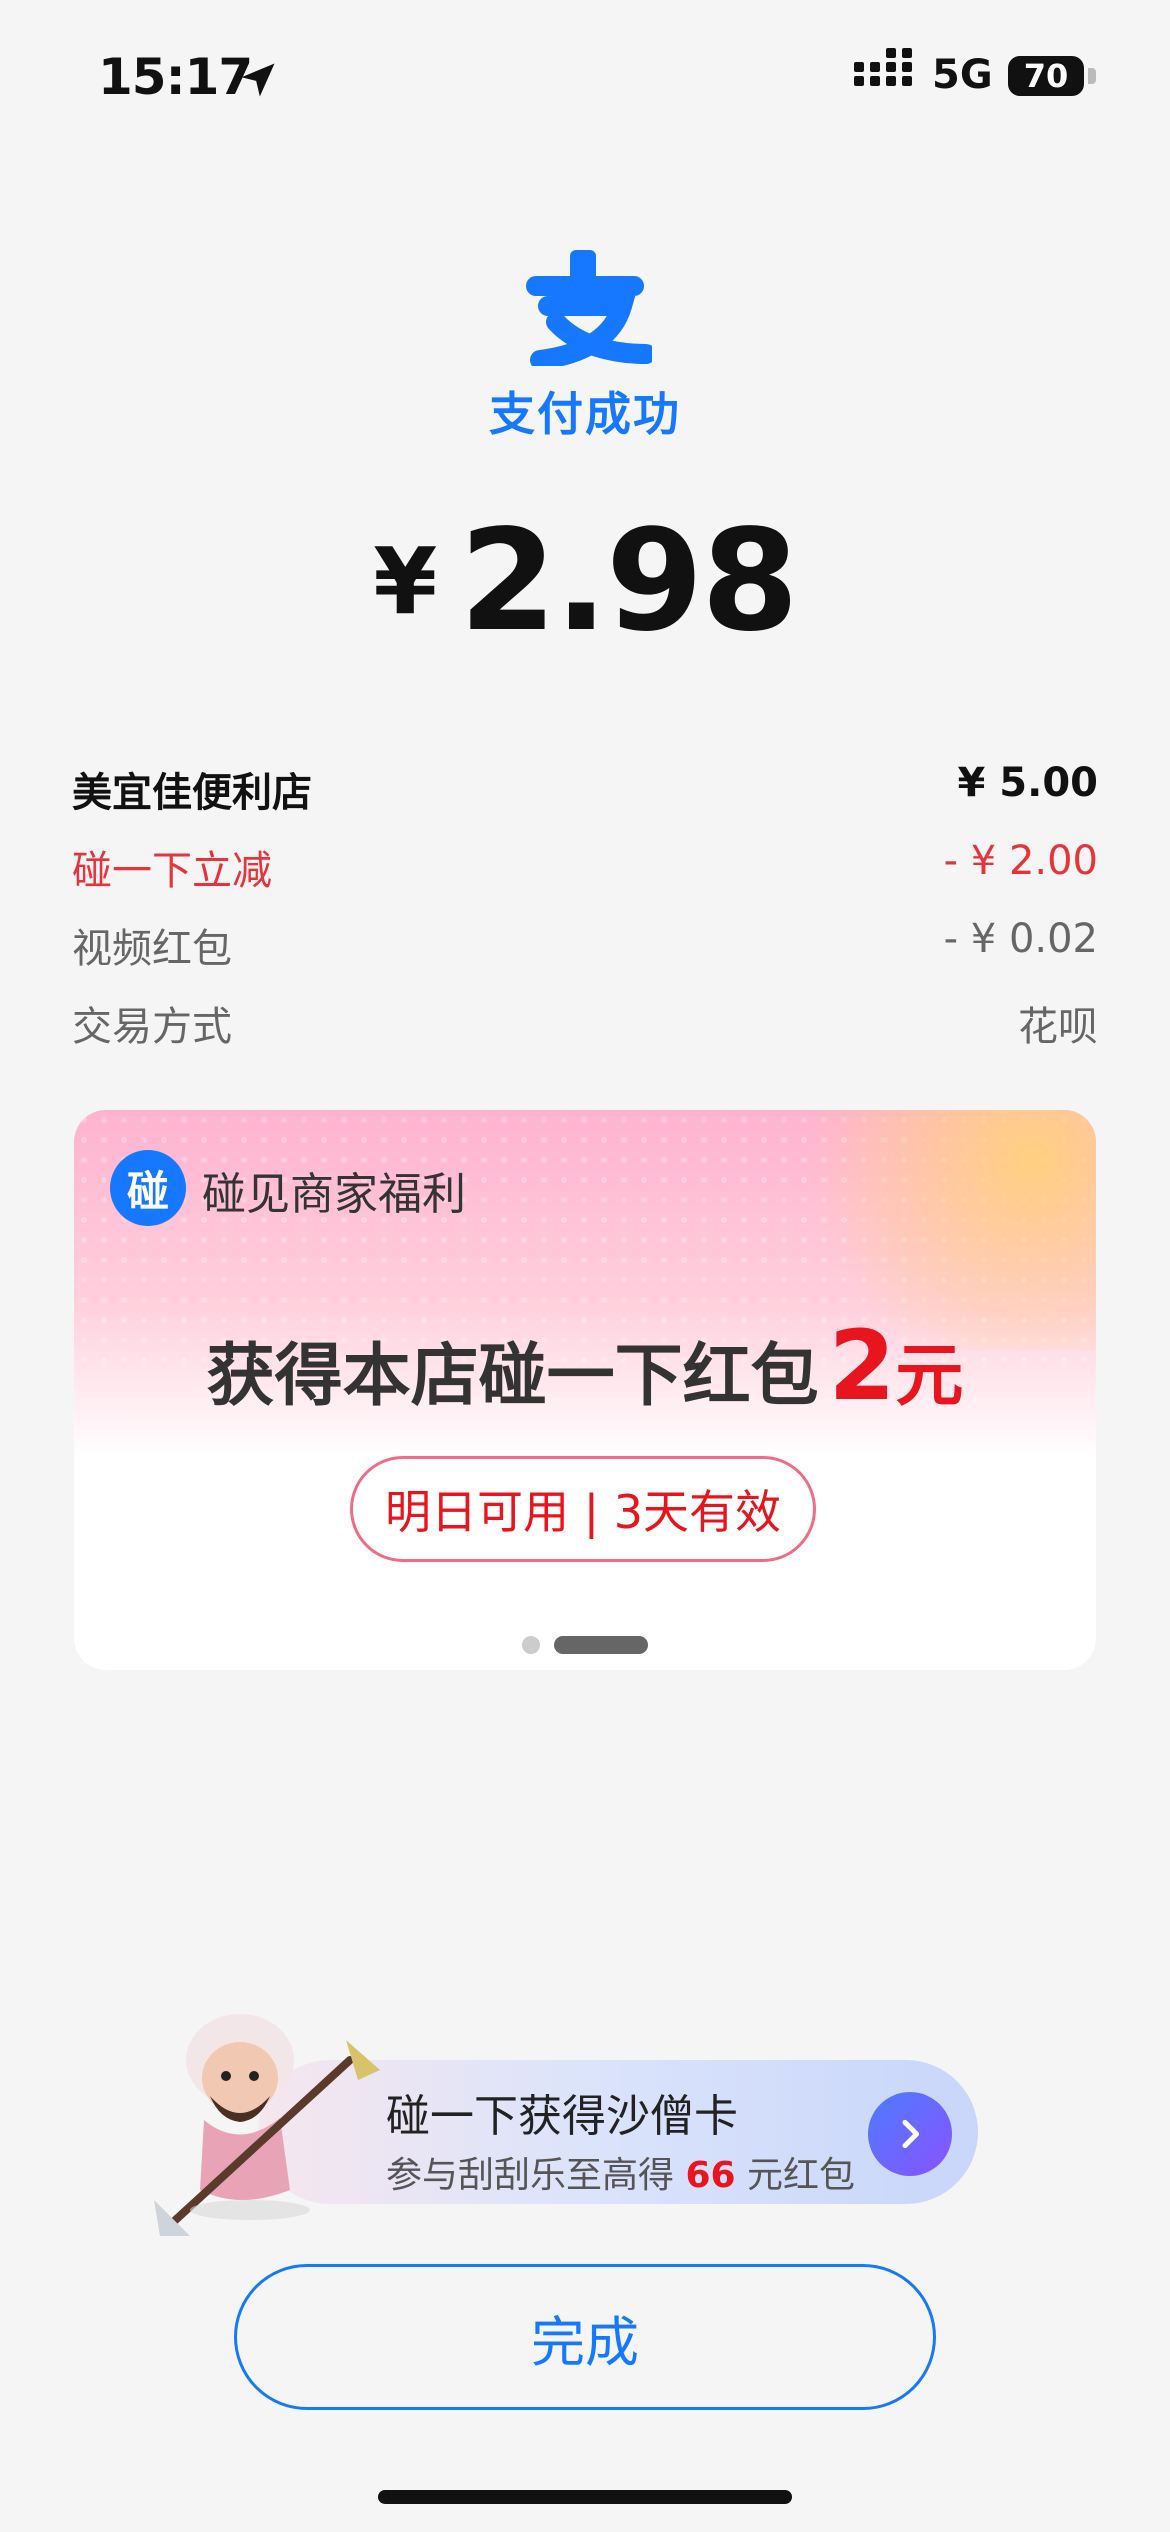 This screenshot has height=2532, width=1170. I want to click on tap-badge-icon: 碰, so click(148, 1188).